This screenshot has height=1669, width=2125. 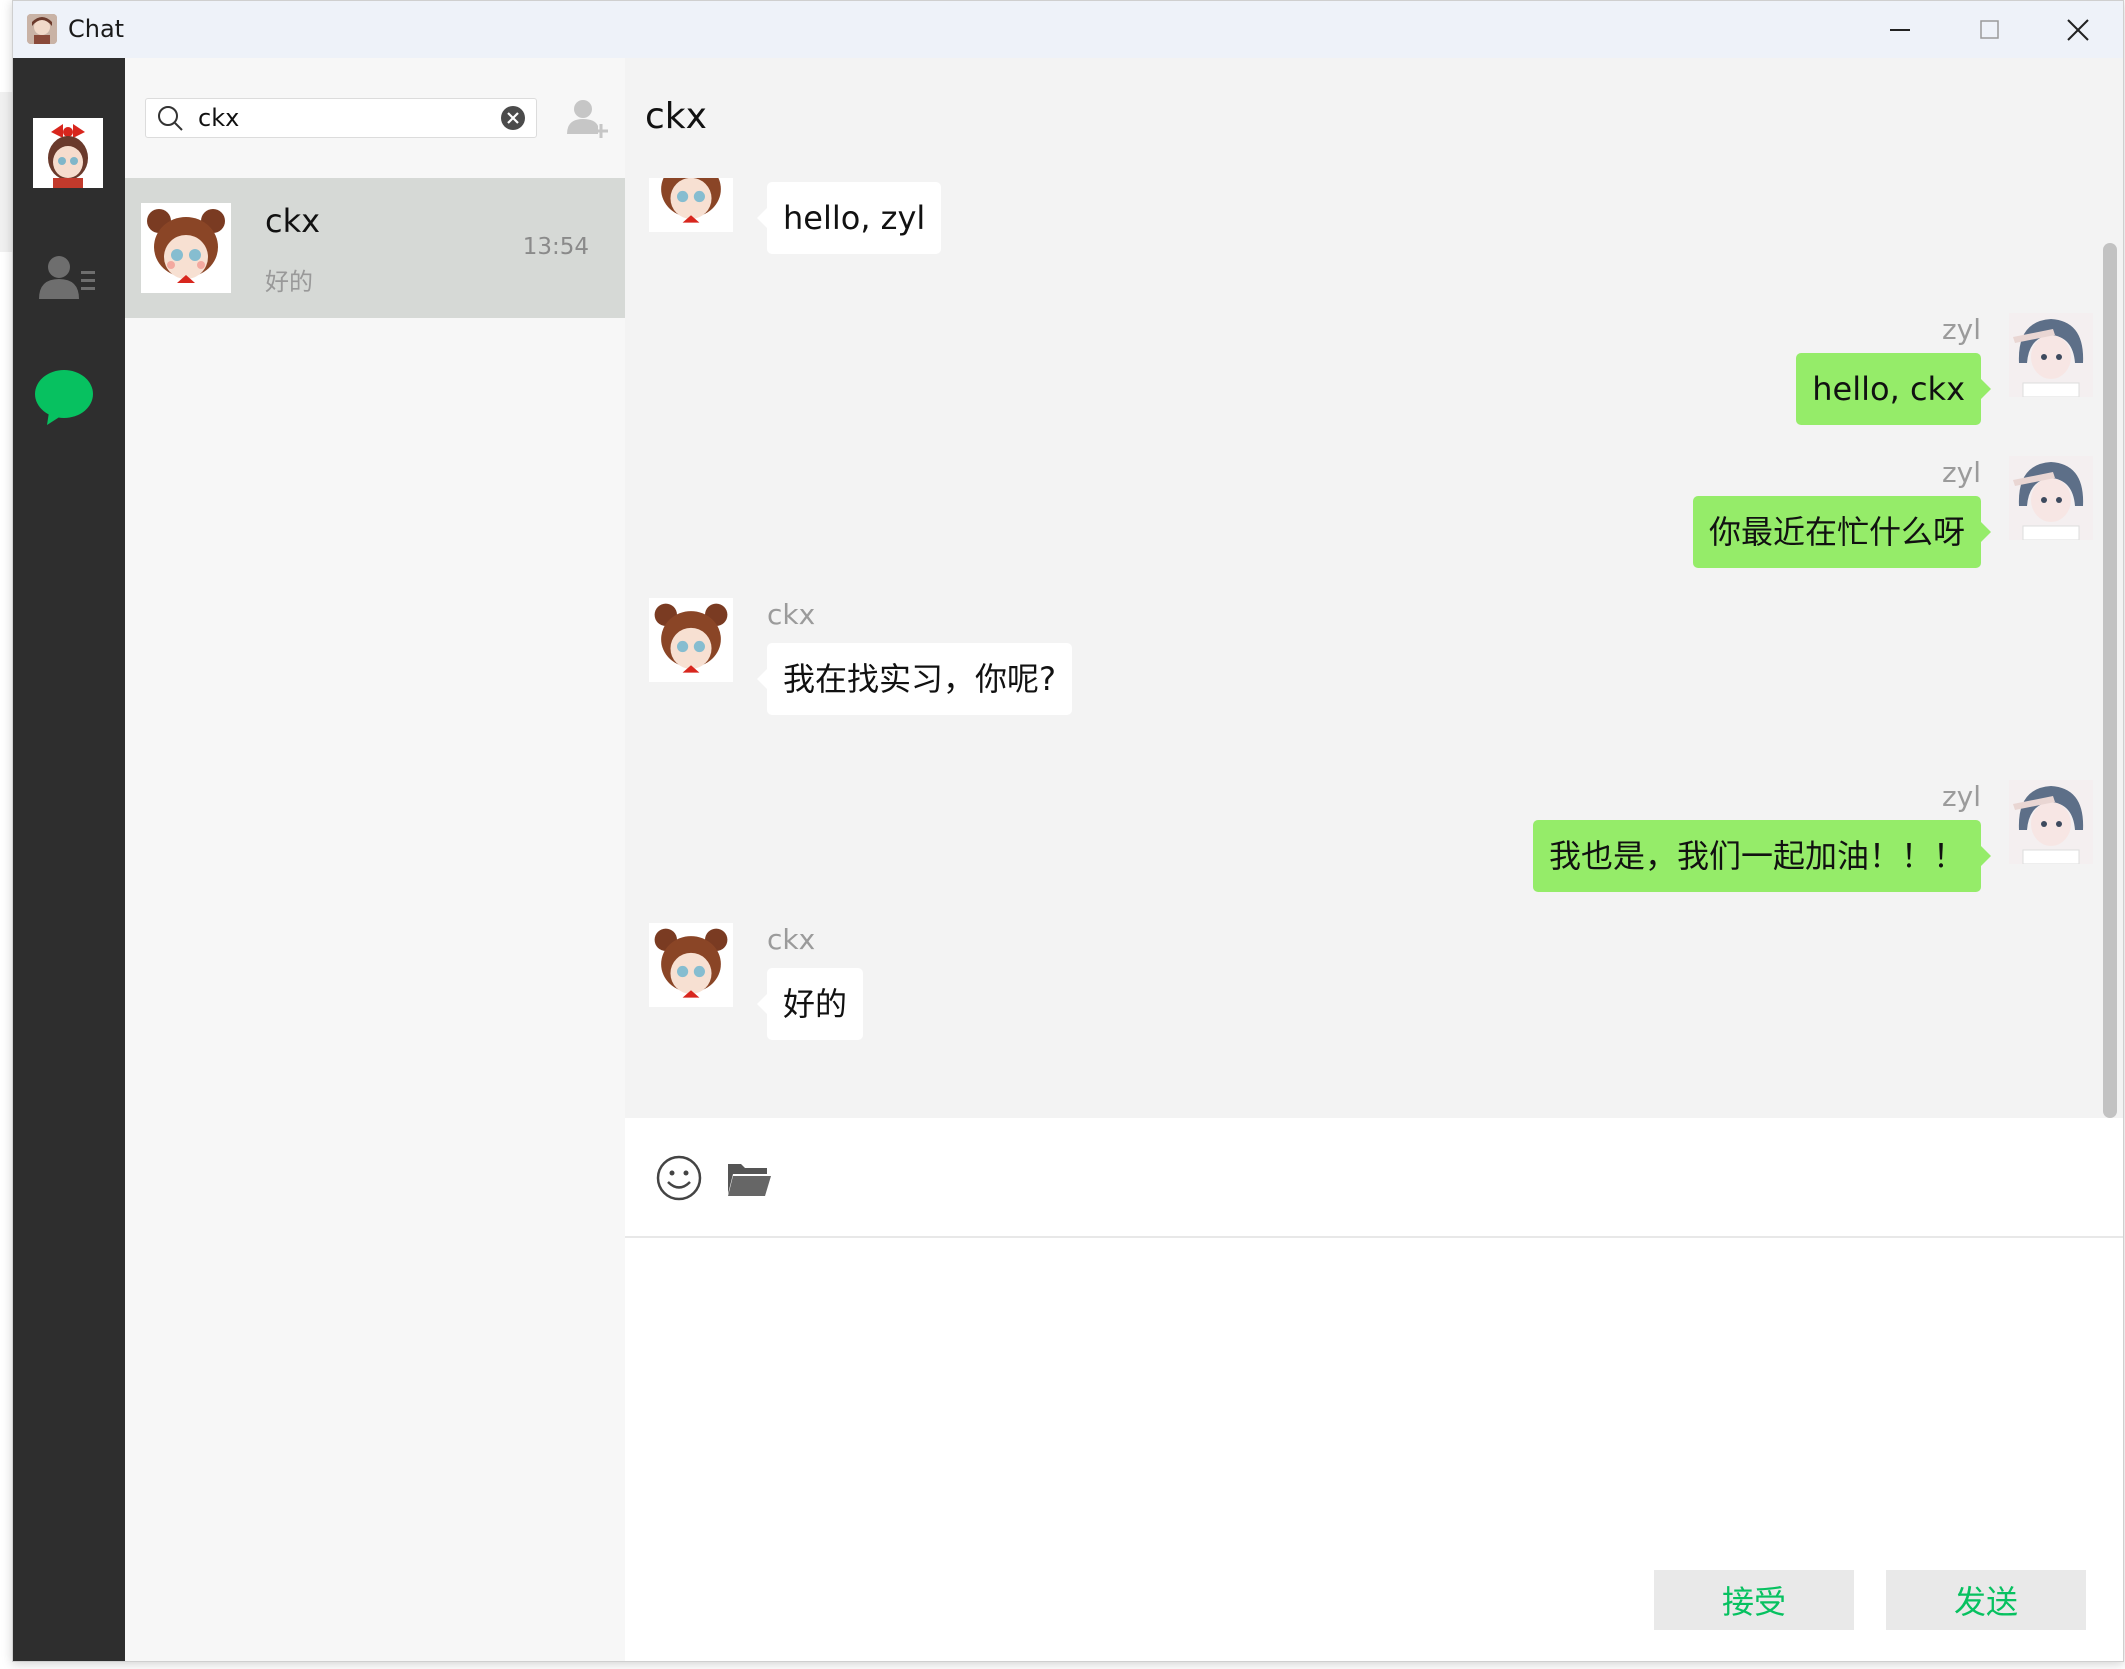 I want to click on session-name: ckx, so click(x=293, y=221).